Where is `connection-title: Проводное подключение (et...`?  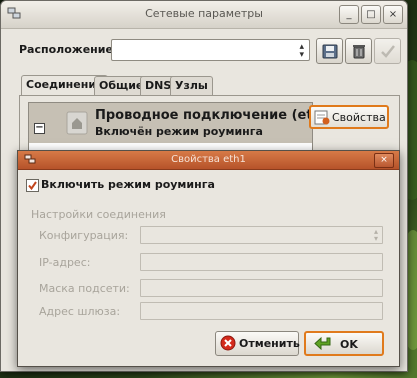 connection-title: Проводное подключение (et... is located at coordinates (211, 115).